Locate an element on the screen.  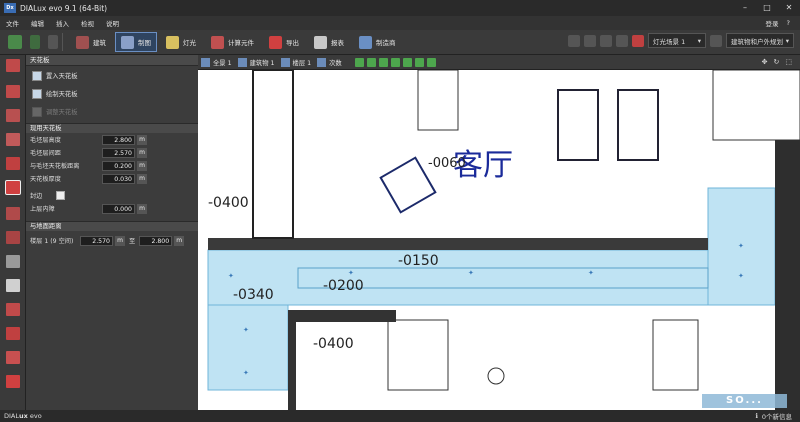
floor-tool-icon is located at coordinates (13, 237).